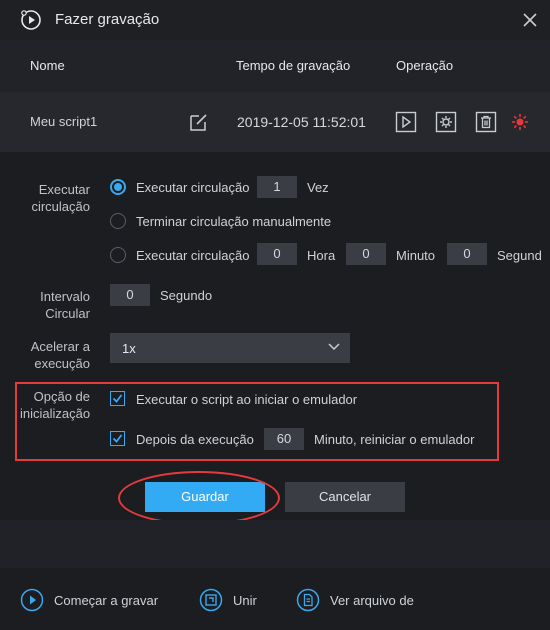  Describe the element at coordinates (519, 255) in the screenshot. I see `seconds-unit: Segund` at that location.